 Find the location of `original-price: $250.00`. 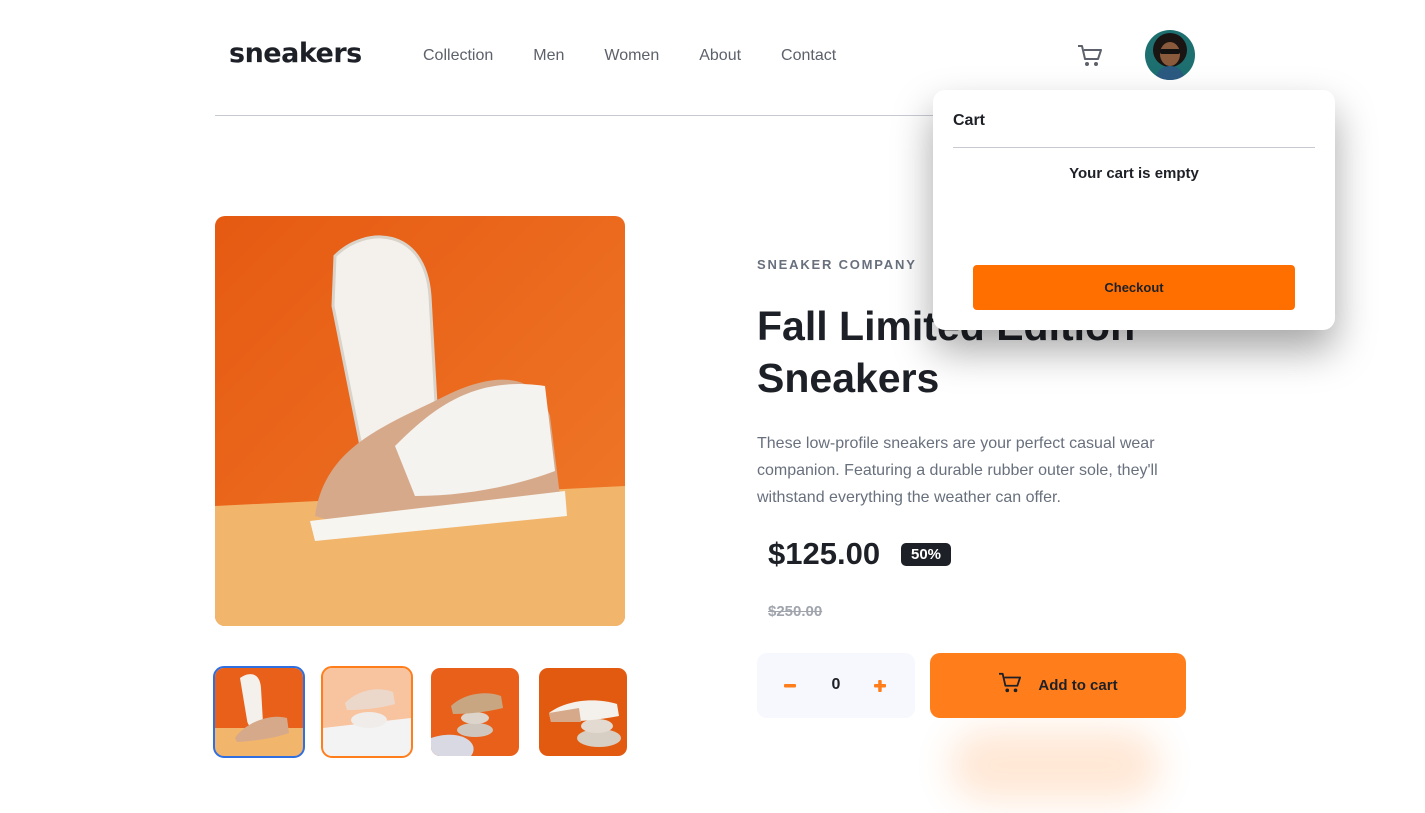

original-price: $250.00 is located at coordinates (795, 611).